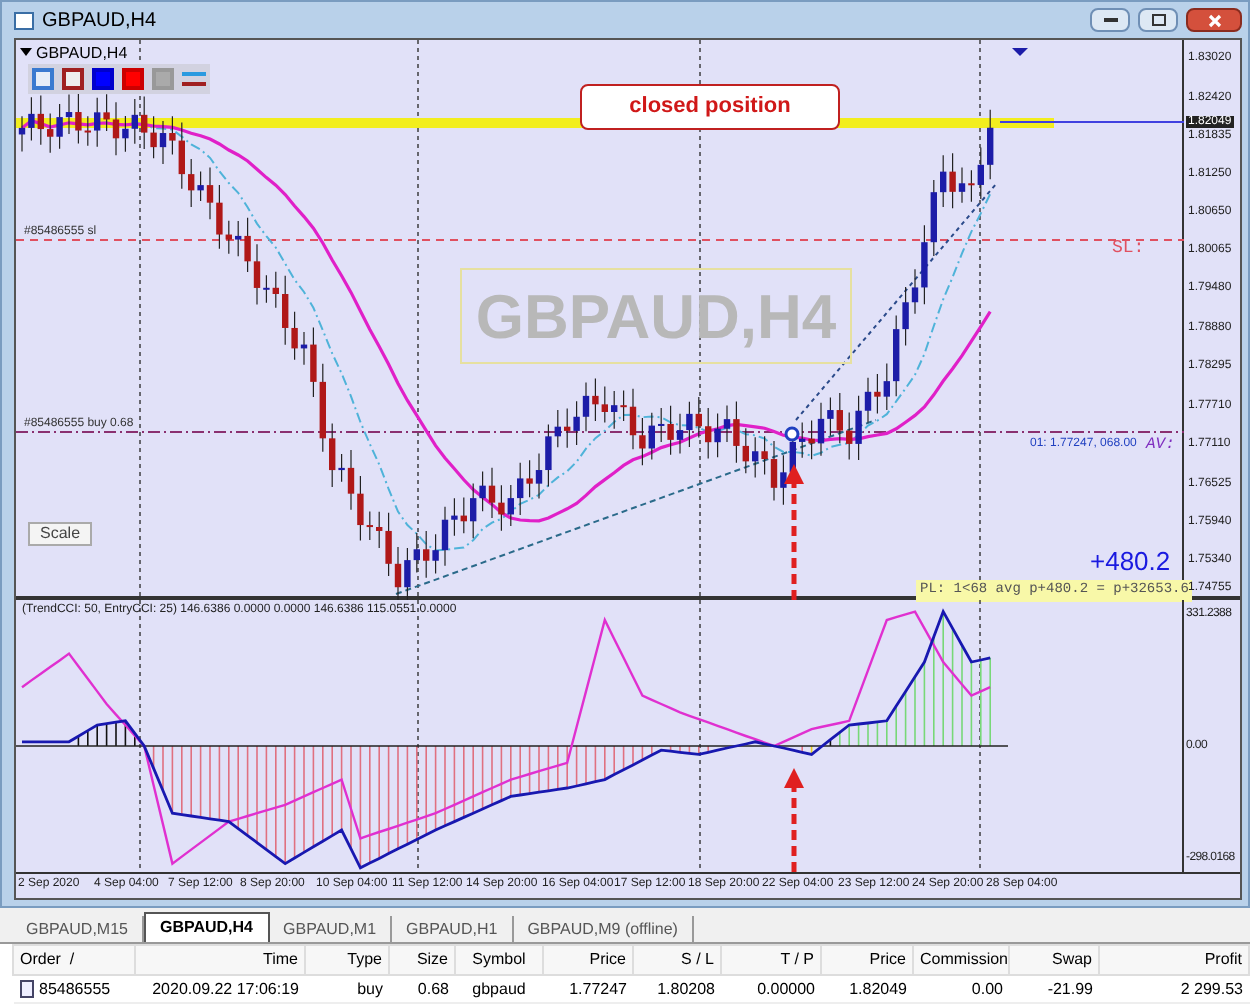 This screenshot has width=1250, height=1004. I want to click on symbol-watermark: GBPAUD,H4, so click(656, 316).